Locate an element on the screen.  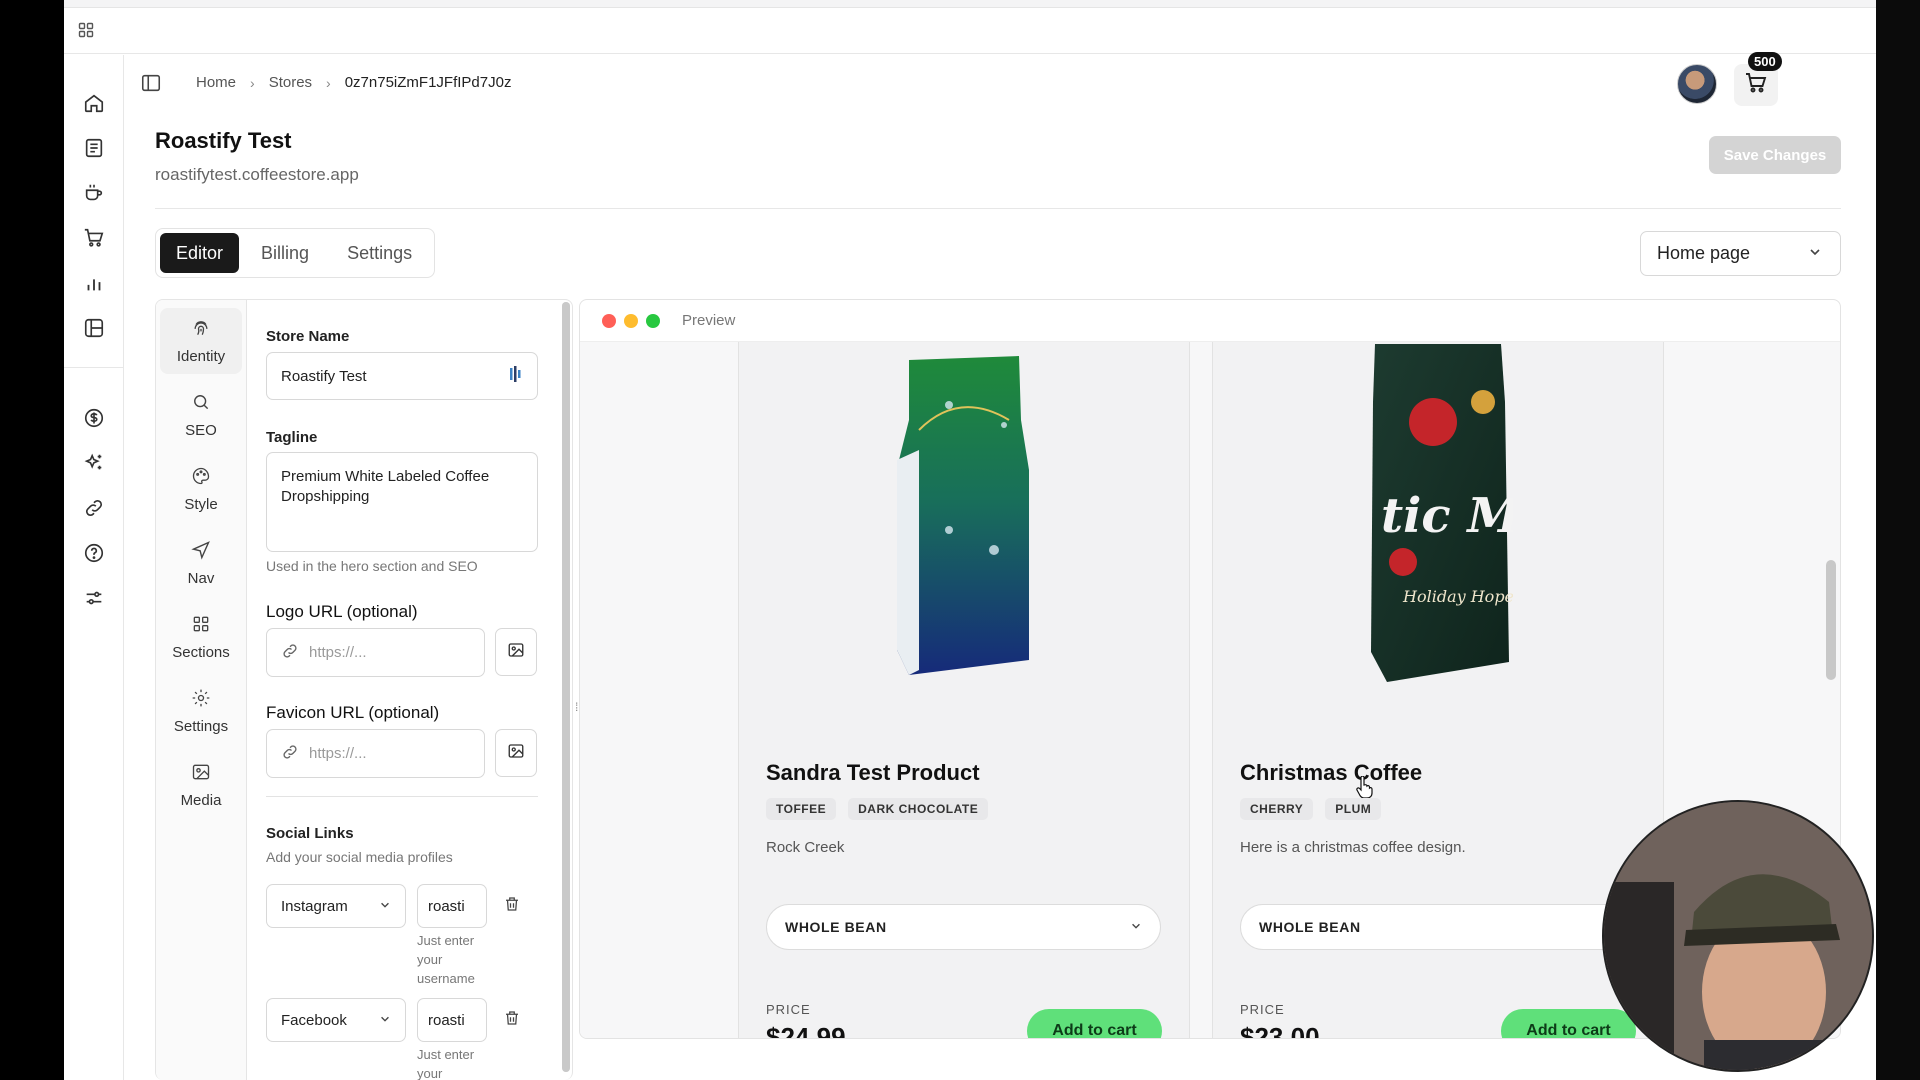
breadcrumb-home: Home is located at coordinates (216, 82).